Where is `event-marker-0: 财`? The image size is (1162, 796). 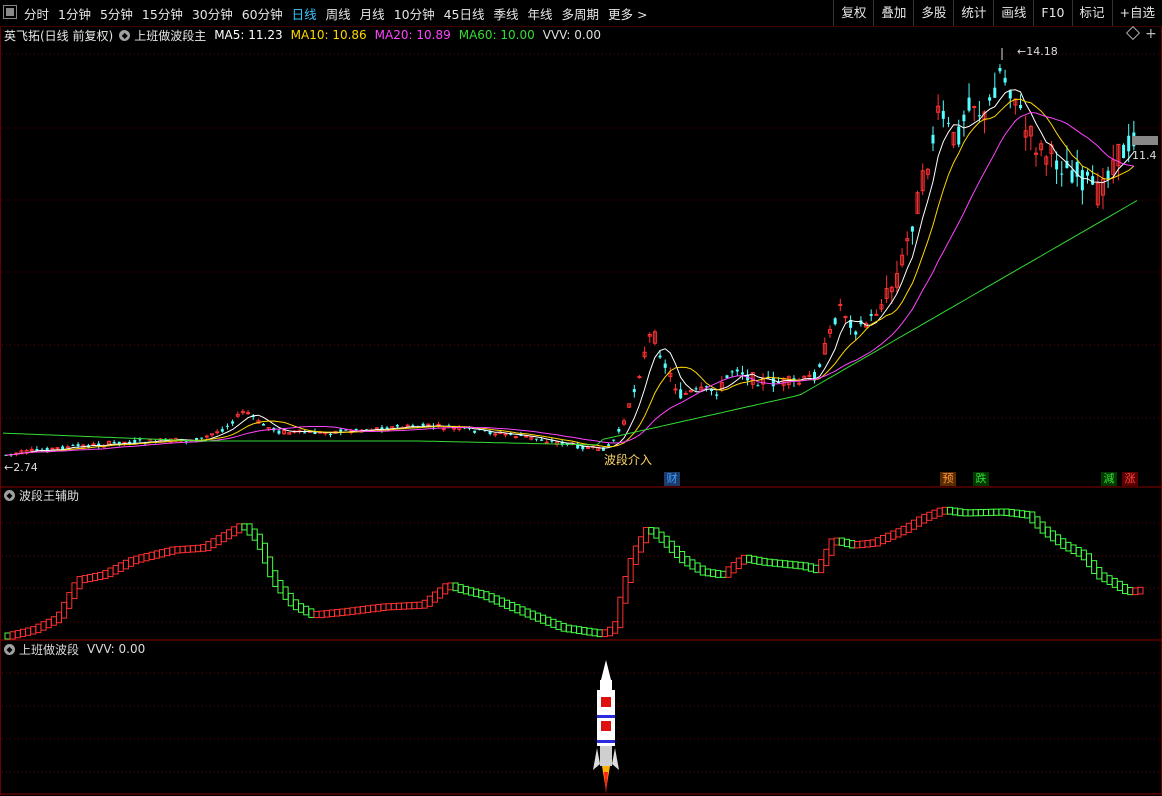 event-marker-0: 财 is located at coordinates (672, 479).